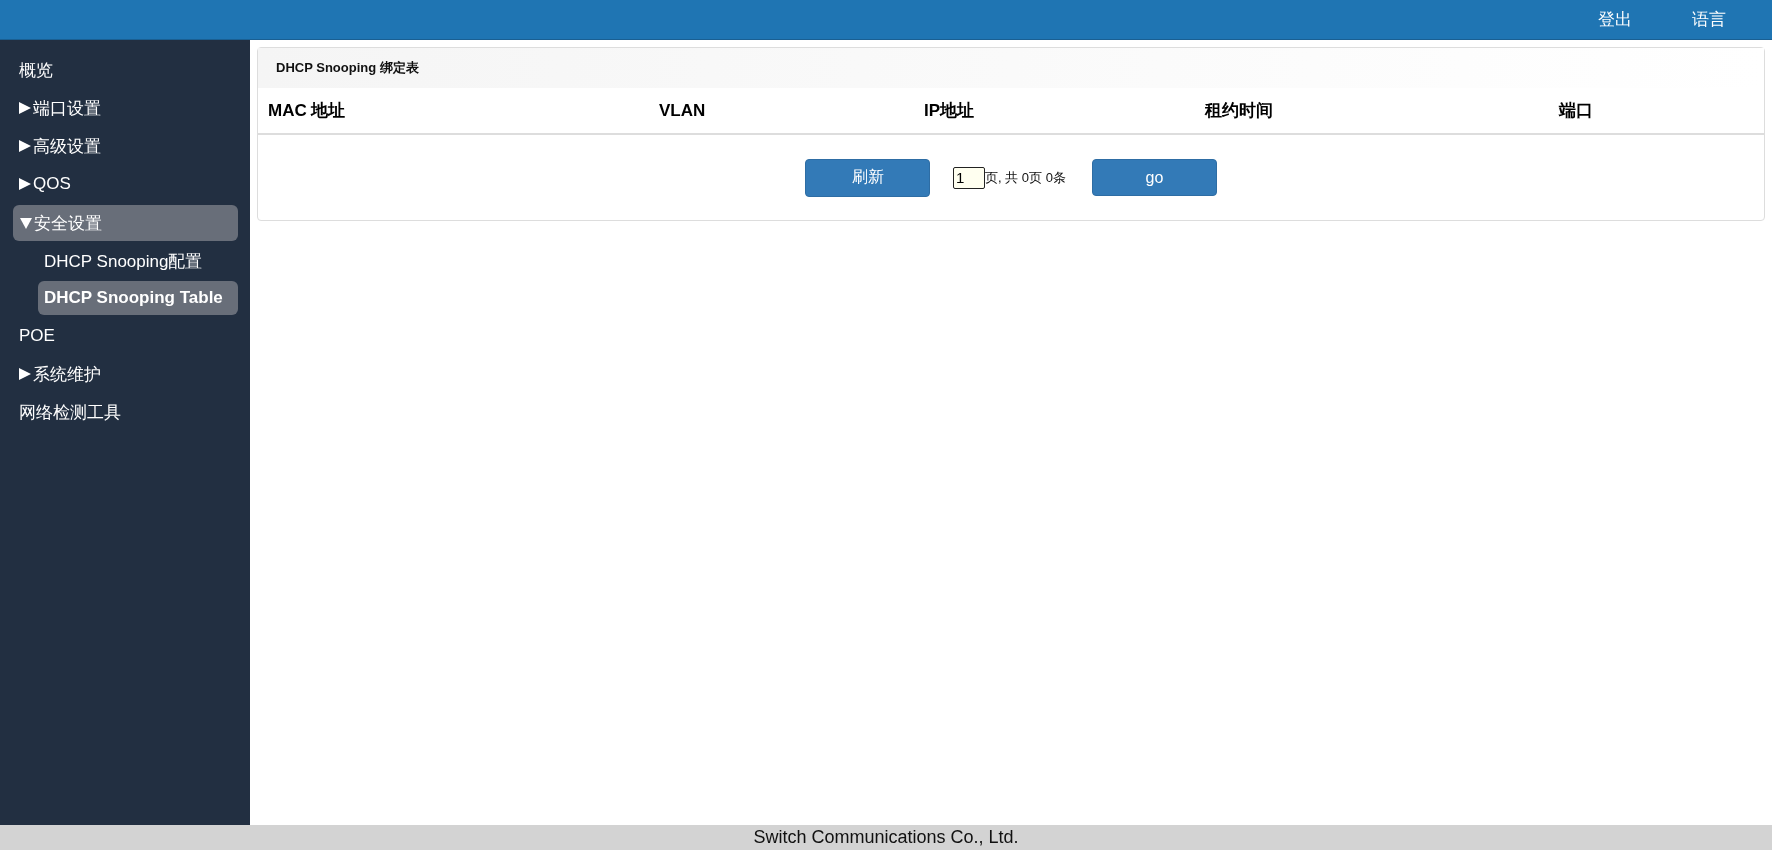 This screenshot has width=1772, height=850. Describe the element at coordinates (138, 298) in the screenshot. I see `sidebar-subitem: DHCP Snooping Table` at that location.